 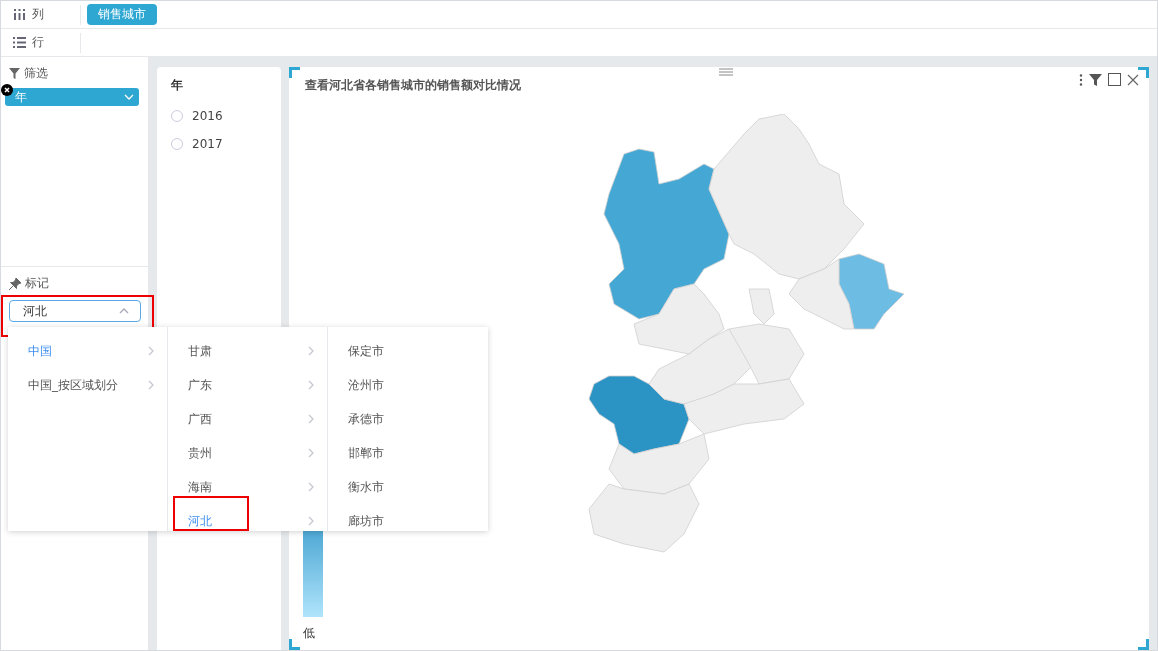 I want to click on shelf-label: 行, so click(x=38, y=42).